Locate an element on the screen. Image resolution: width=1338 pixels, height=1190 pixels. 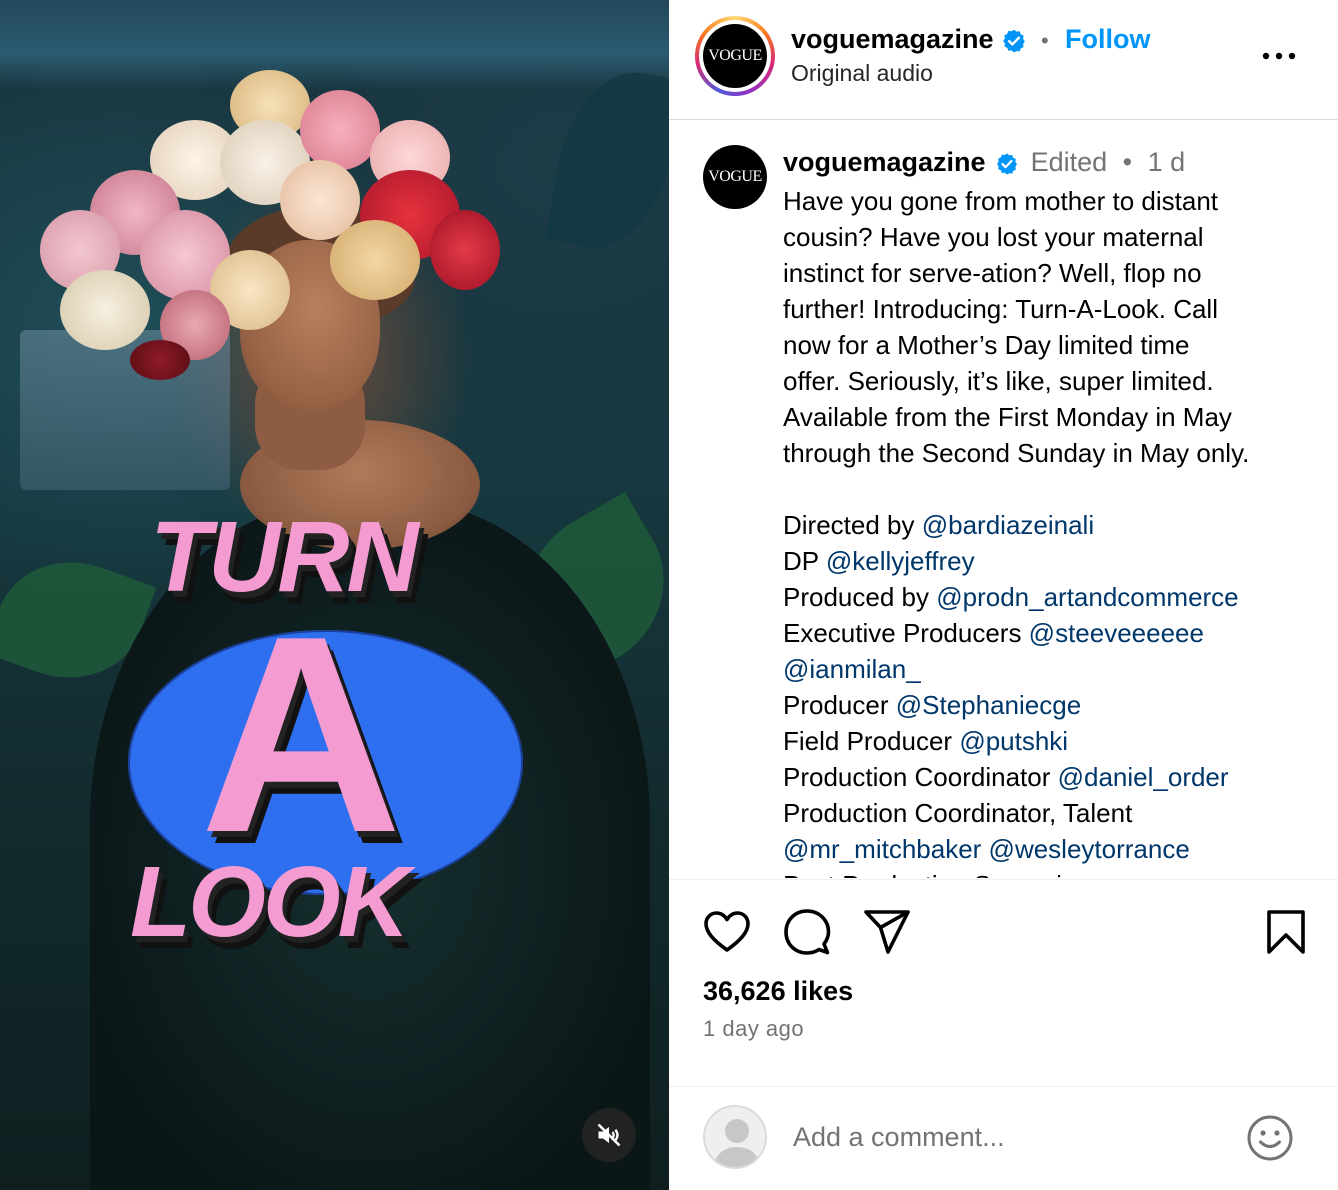
credit-label: Production Coordinator, Talent is located at coordinates (958, 813).